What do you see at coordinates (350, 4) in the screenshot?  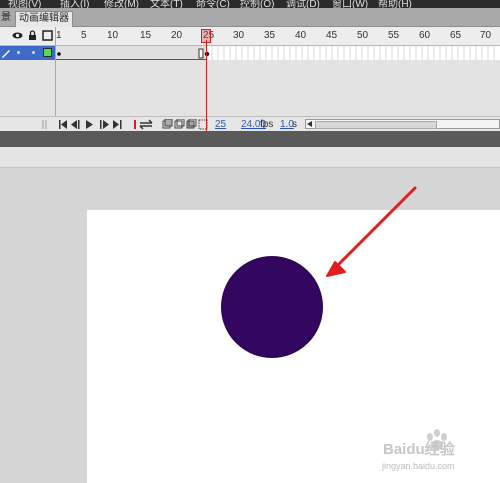 I see `menu-item-window: 窗口(W)` at bounding box center [350, 4].